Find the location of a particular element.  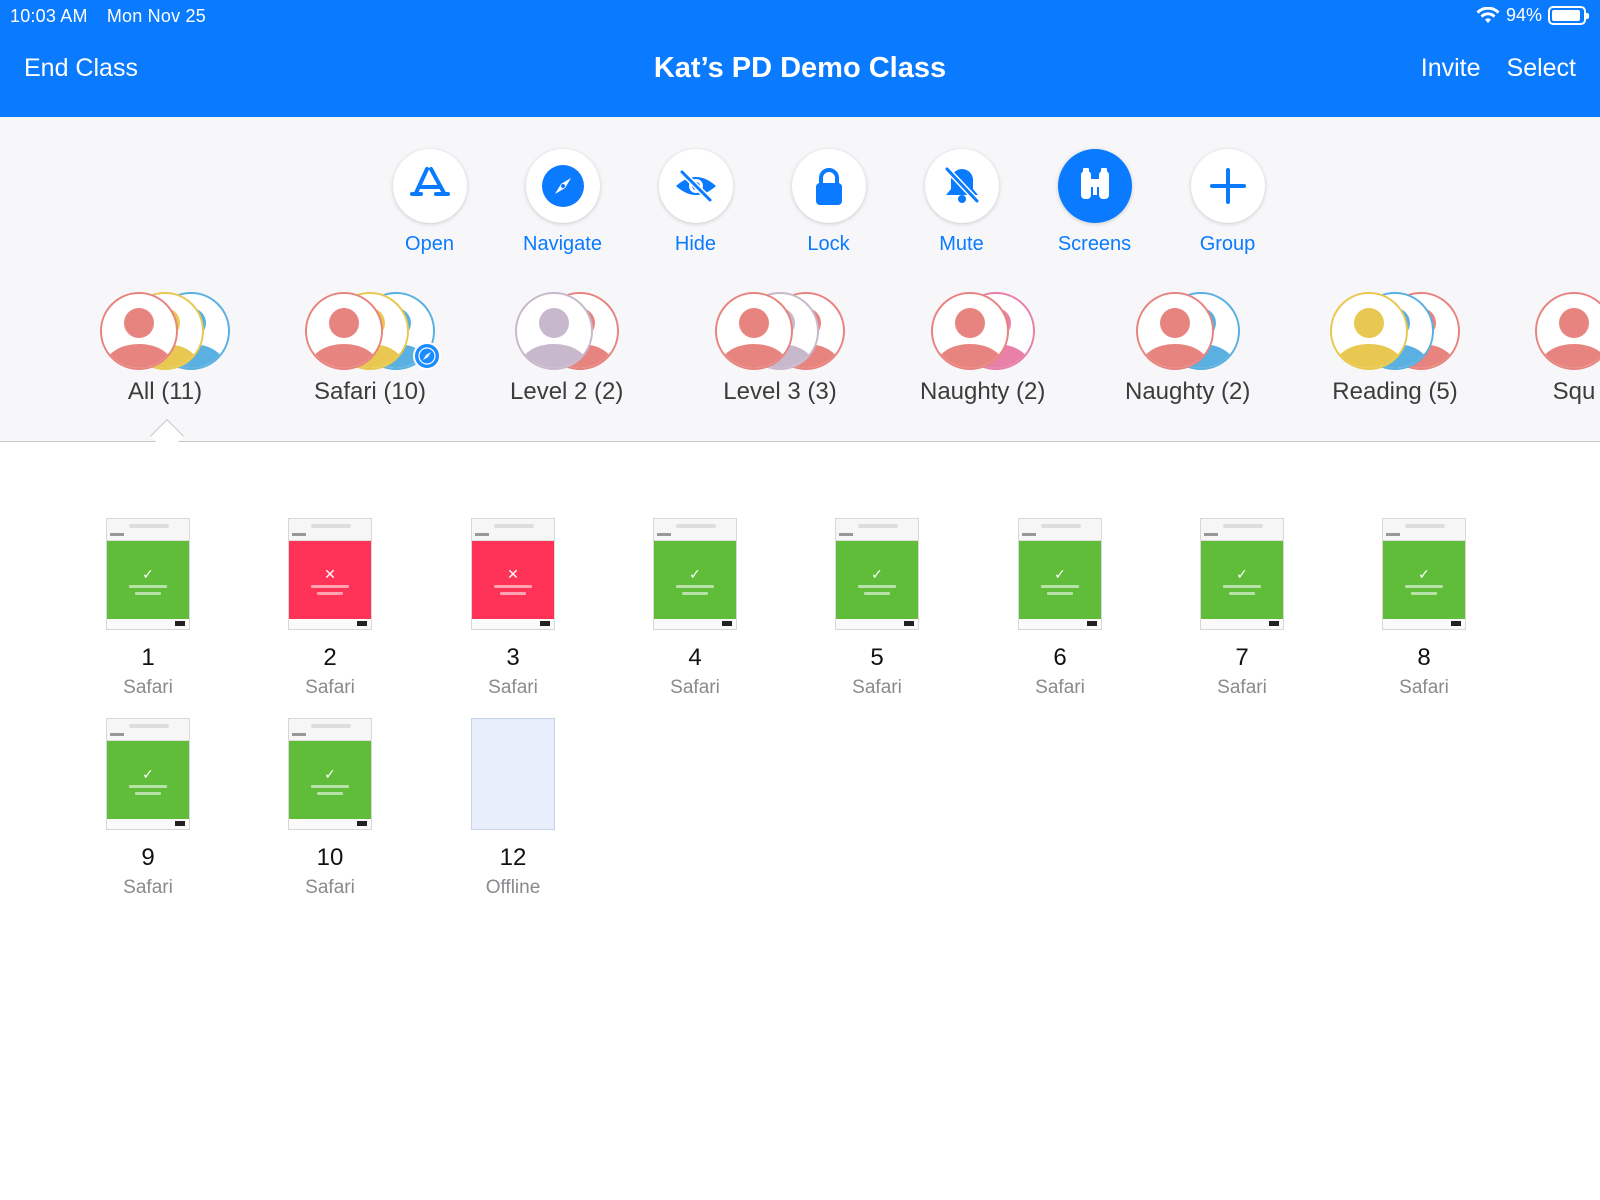

student-device-tile: ✓ 8 Safari is located at coordinates (1424, 608).